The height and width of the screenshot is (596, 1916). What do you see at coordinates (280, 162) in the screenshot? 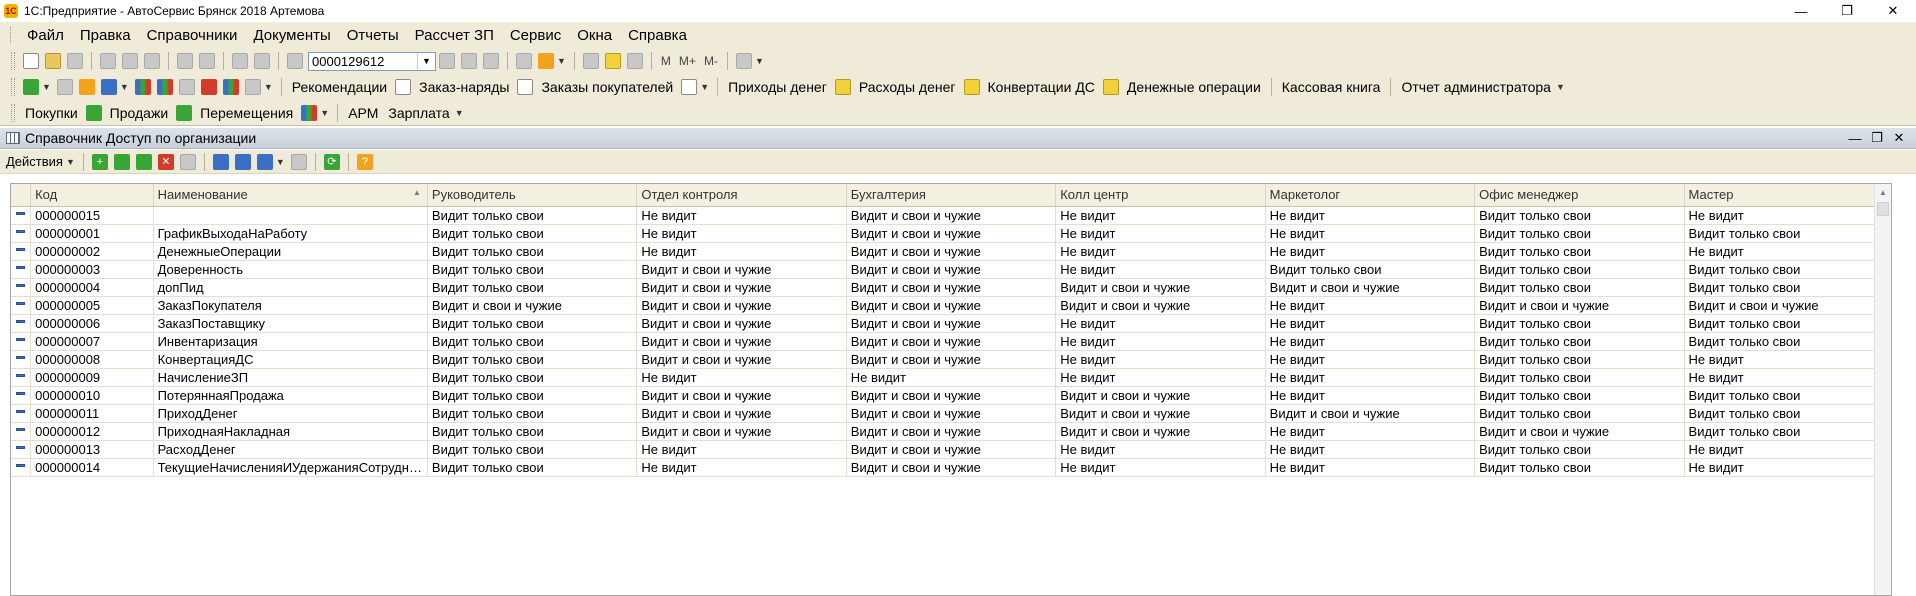
I see `chevron-down-icon: ▼` at bounding box center [280, 162].